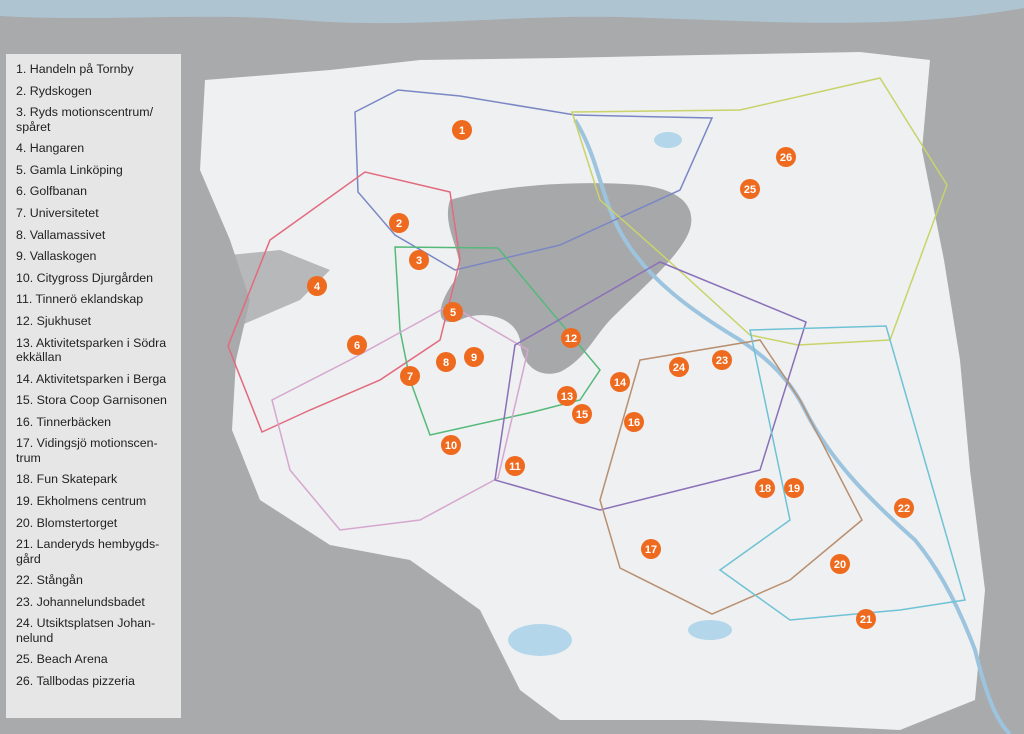 The height and width of the screenshot is (734, 1024). I want to click on map-marker-19: 19, so click(794, 488).